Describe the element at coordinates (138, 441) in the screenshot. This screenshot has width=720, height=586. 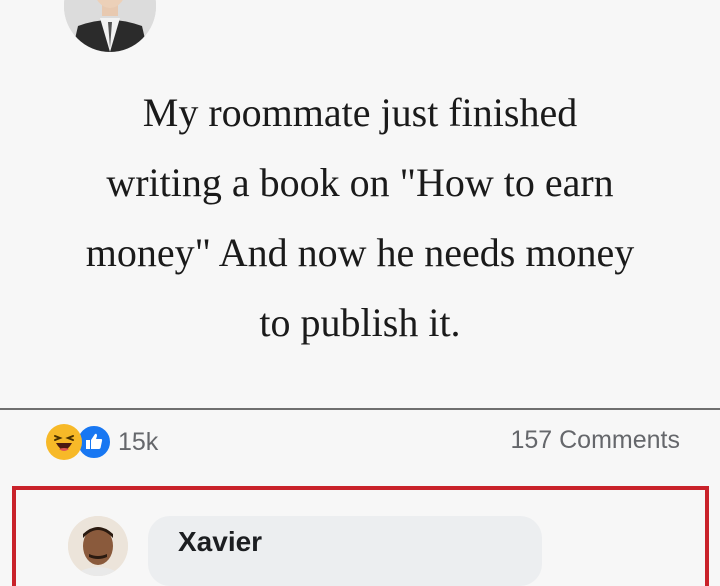
I see `reaction-count: 15k` at that location.